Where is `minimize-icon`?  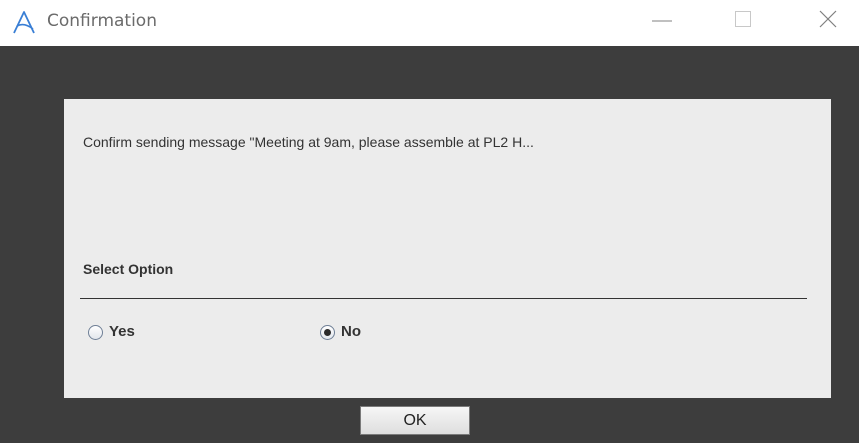 minimize-icon is located at coordinates (662, 21).